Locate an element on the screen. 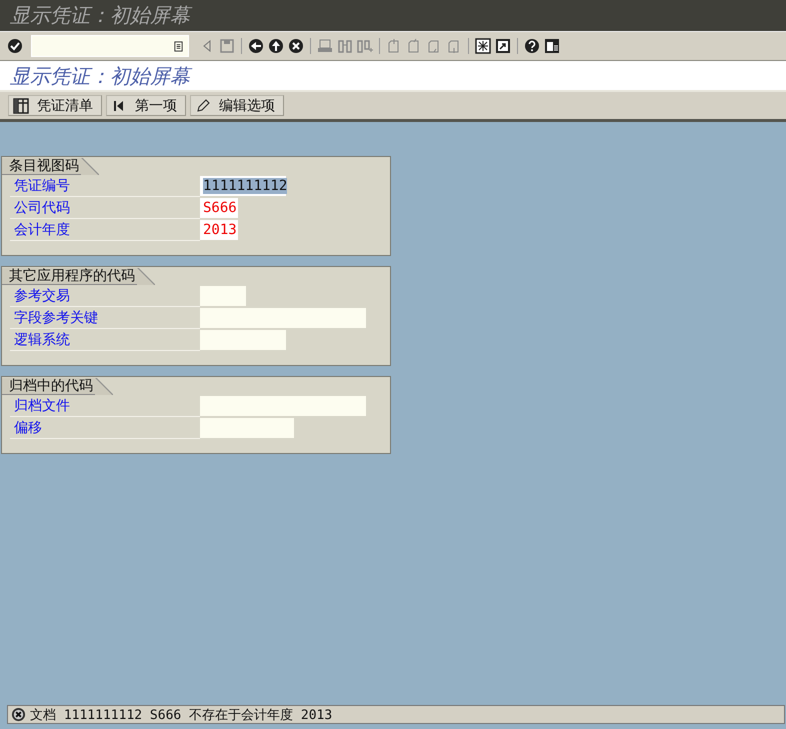 The width and height of the screenshot is (786, 729). field-label: 公司代码 is located at coordinates (105, 208).